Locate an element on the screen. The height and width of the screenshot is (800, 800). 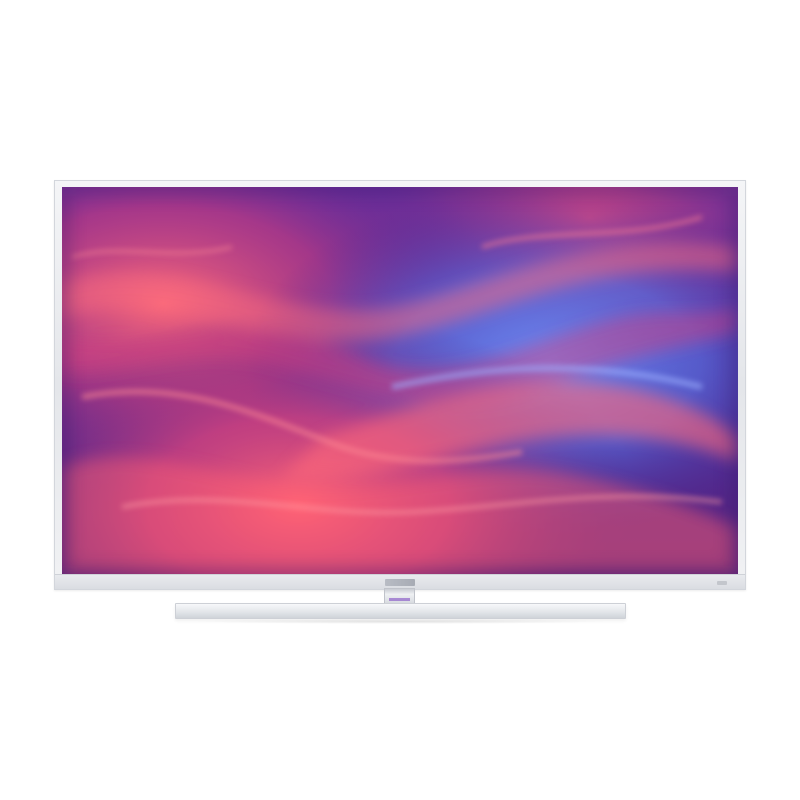
ambient-light-strip is located at coordinates (399, 599).